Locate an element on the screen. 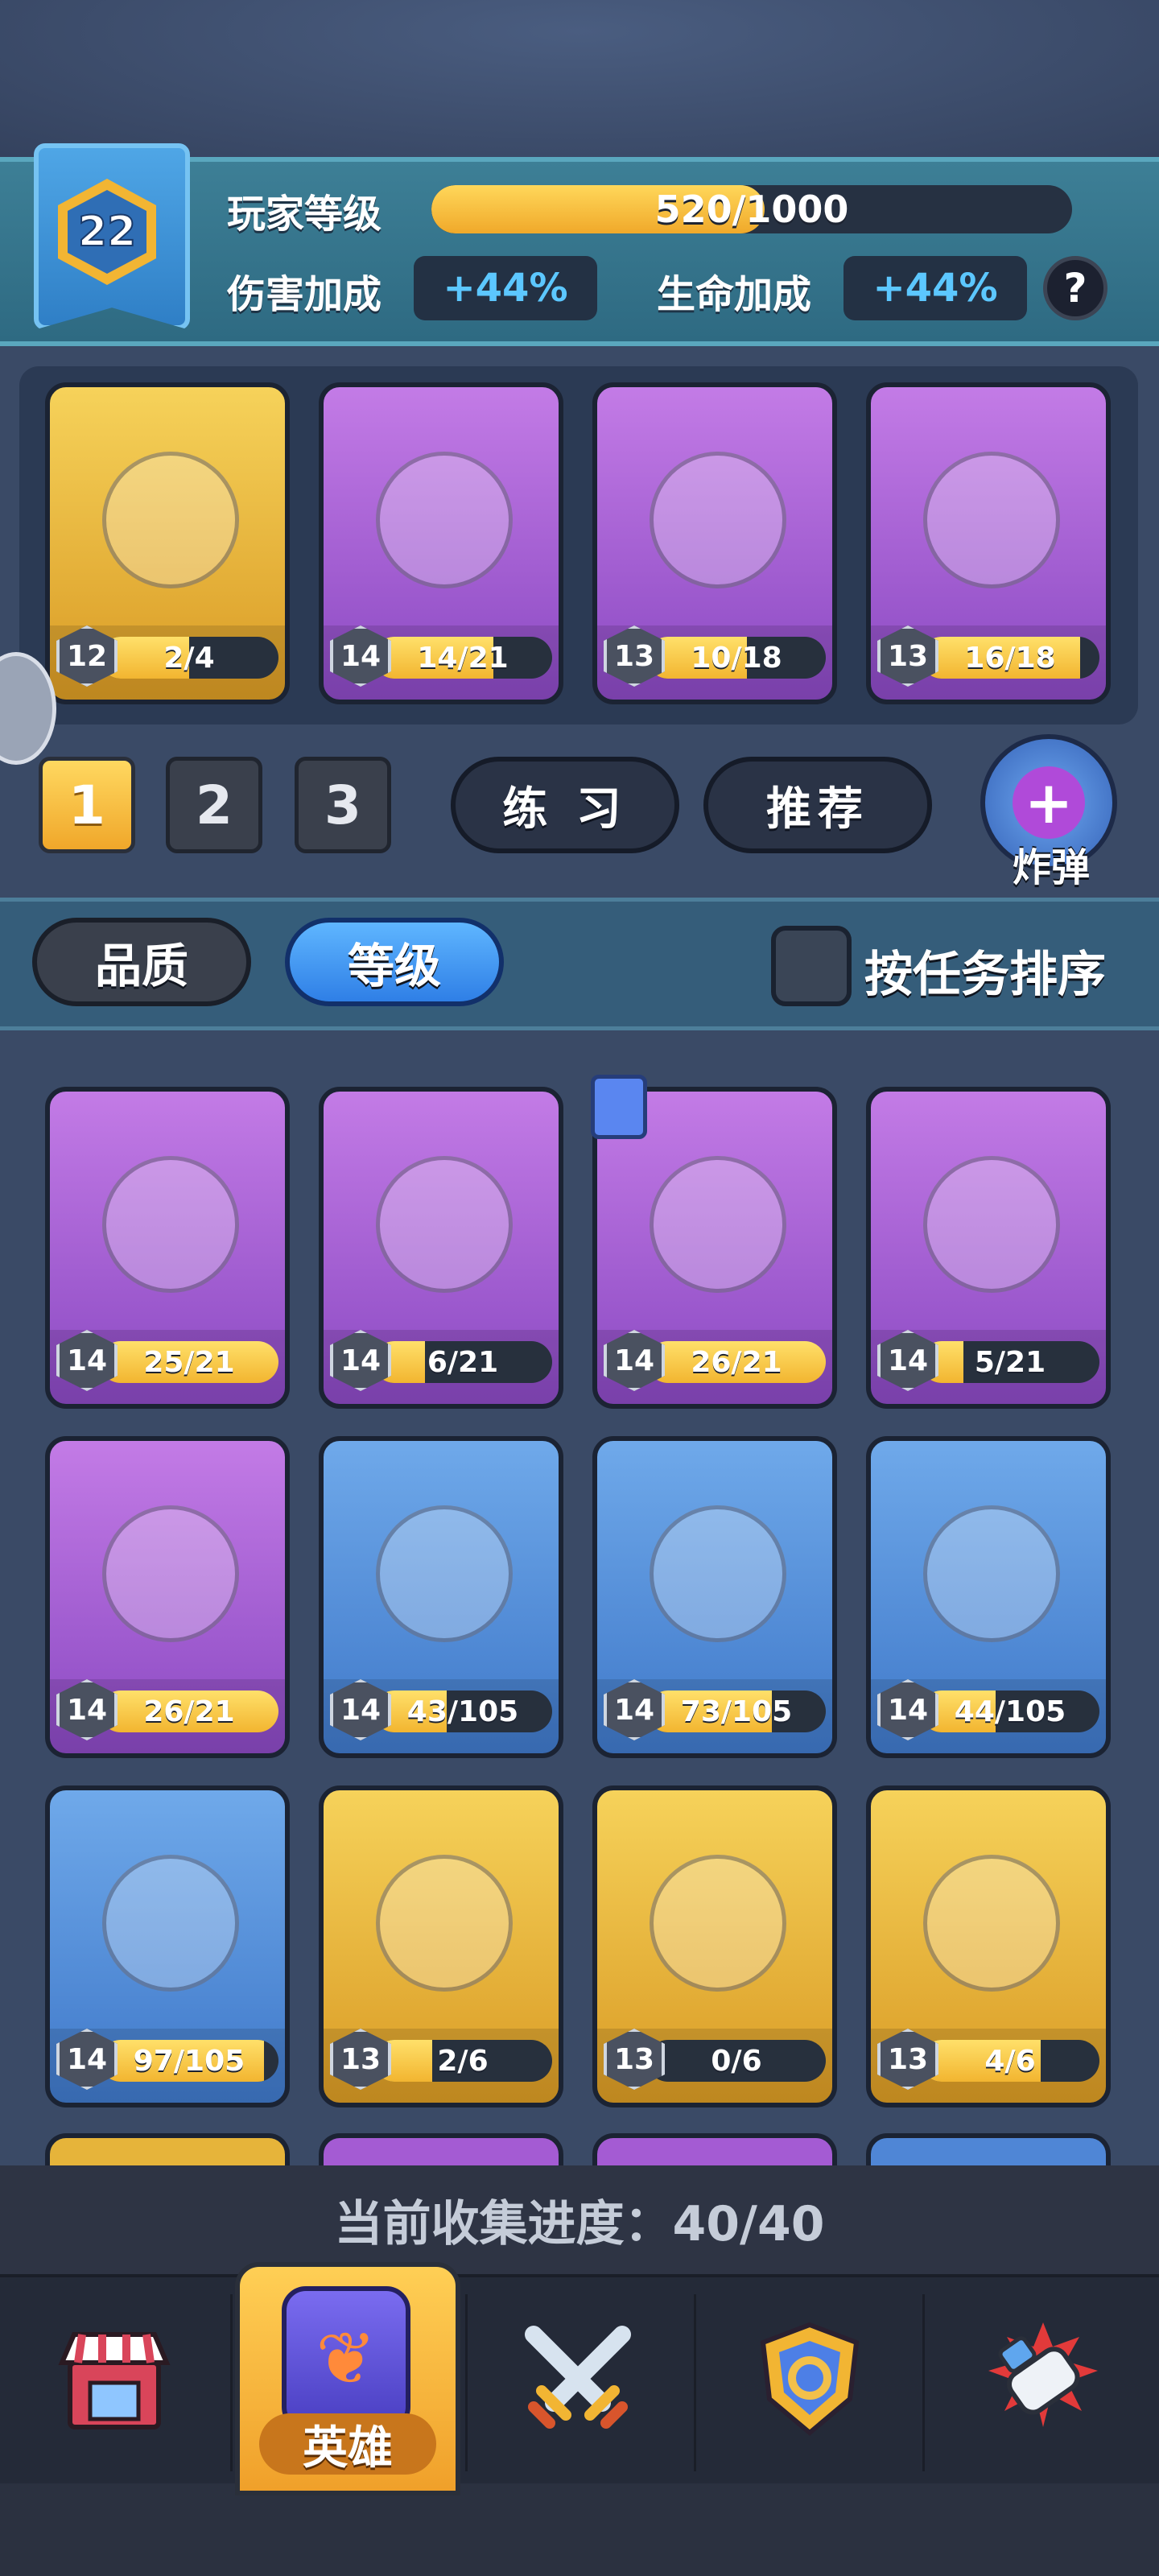  card-progress-bar: 14/21 is located at coordinates (462, 658).